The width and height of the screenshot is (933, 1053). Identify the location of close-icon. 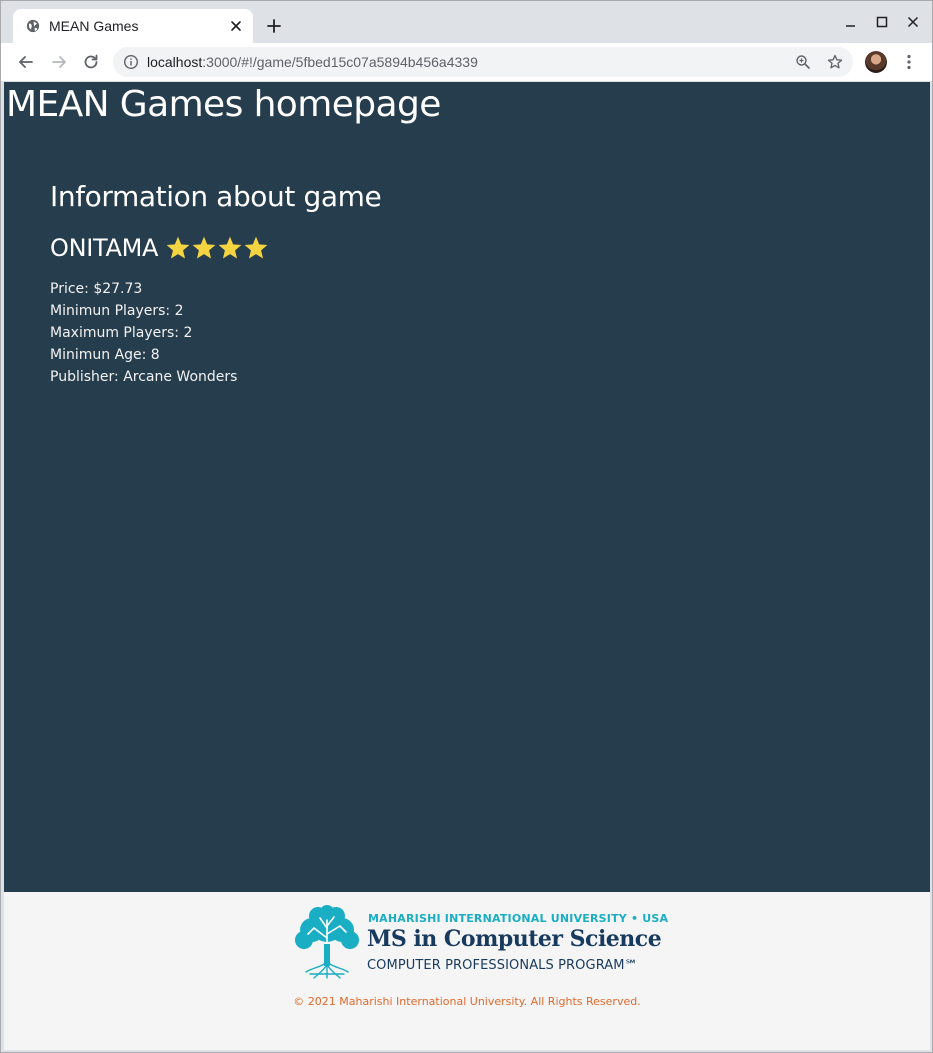
(236, 26).